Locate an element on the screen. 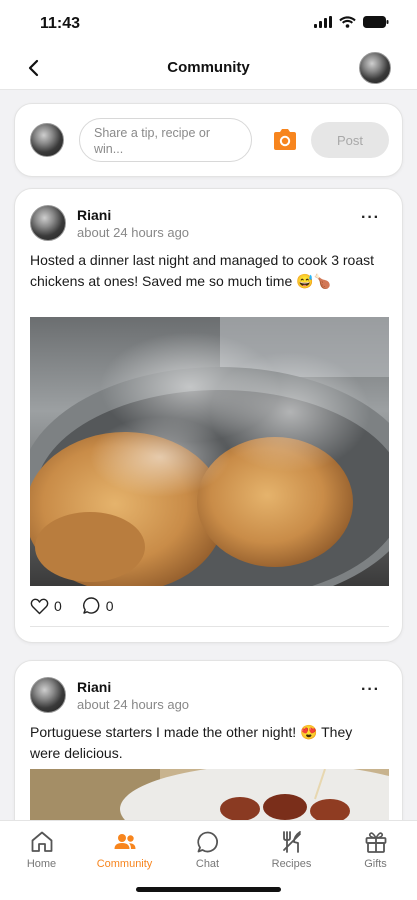  nav-bar: Community is located at coordinates (208, 68).